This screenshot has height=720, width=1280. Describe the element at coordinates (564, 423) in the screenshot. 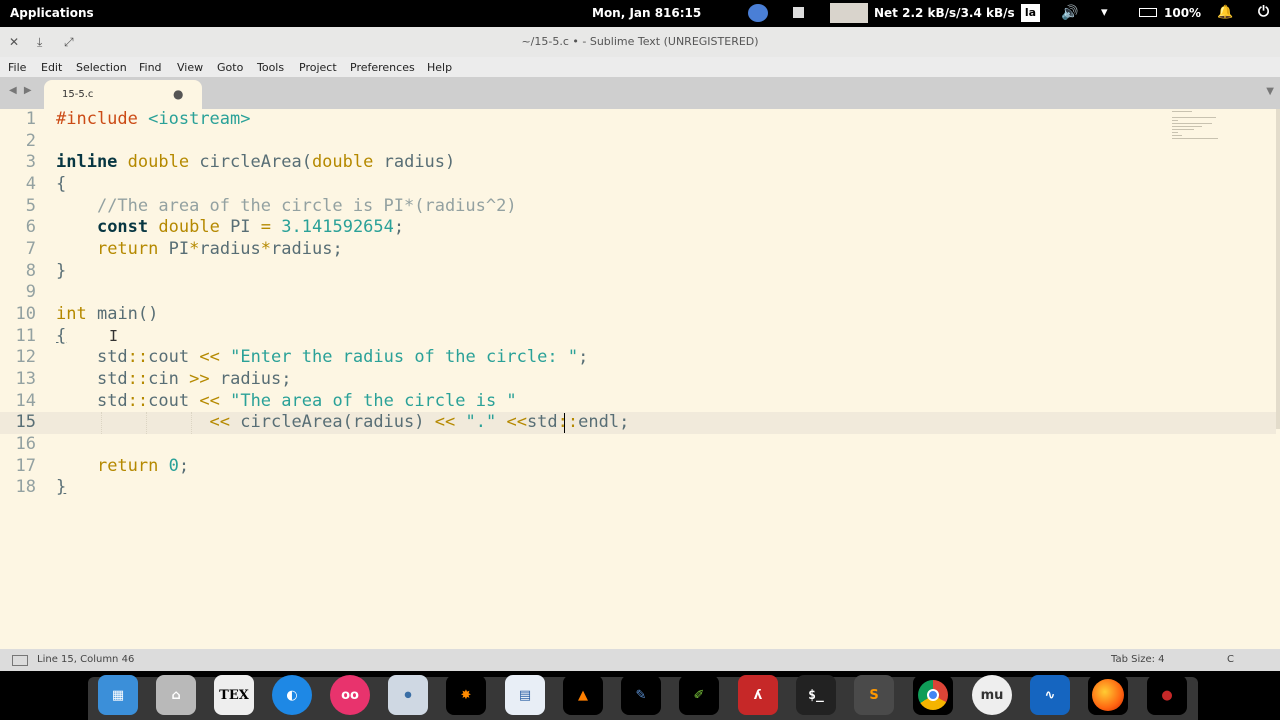

I see `text-caret` at that location.